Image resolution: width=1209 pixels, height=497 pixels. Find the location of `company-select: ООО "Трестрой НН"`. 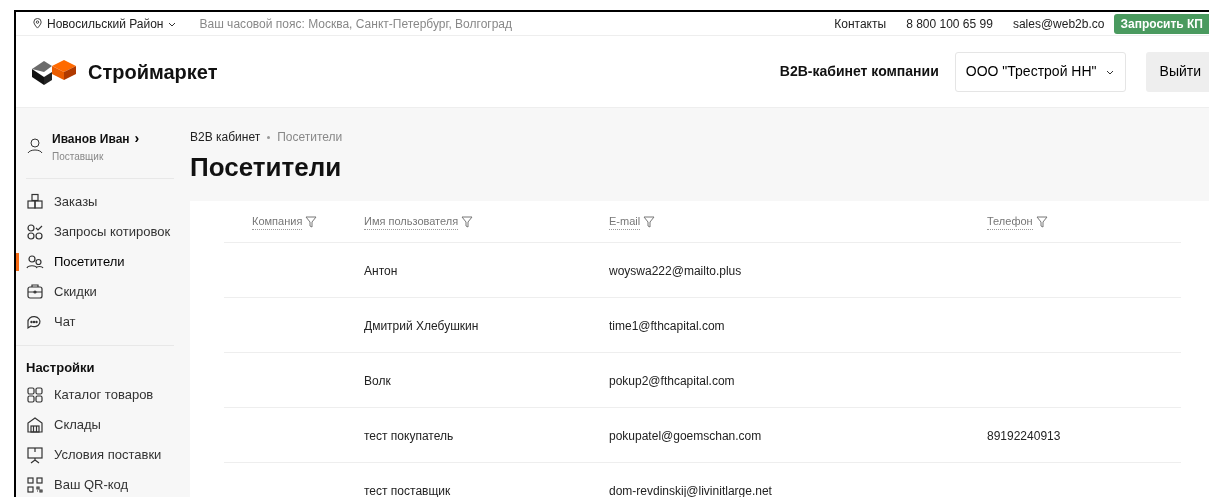

company-select: ООО "Трестрой НН" is located at coordinates (1040, 71).